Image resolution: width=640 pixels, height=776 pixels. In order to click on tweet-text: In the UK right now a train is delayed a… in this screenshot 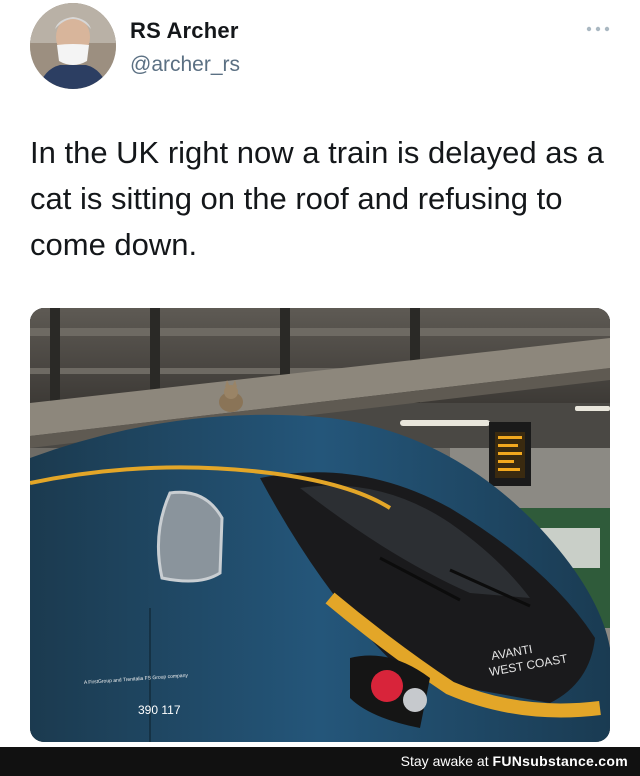, I will do `click(317, 198)`.